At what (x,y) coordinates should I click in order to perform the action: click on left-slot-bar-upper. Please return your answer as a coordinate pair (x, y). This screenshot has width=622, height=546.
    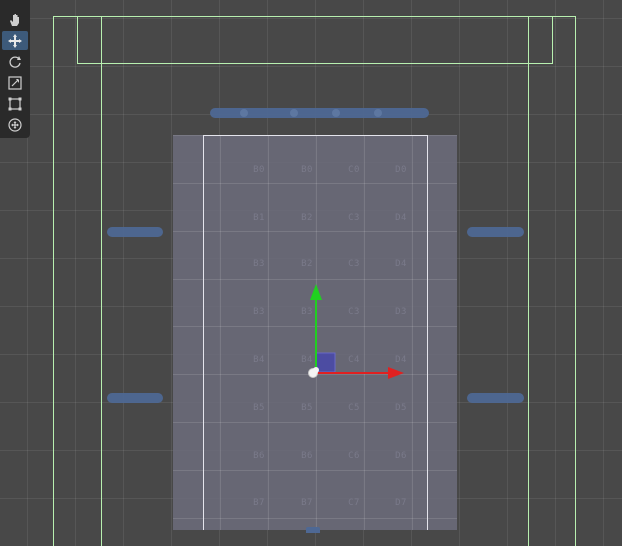
    Looking at the image, I should click on (135, 232).